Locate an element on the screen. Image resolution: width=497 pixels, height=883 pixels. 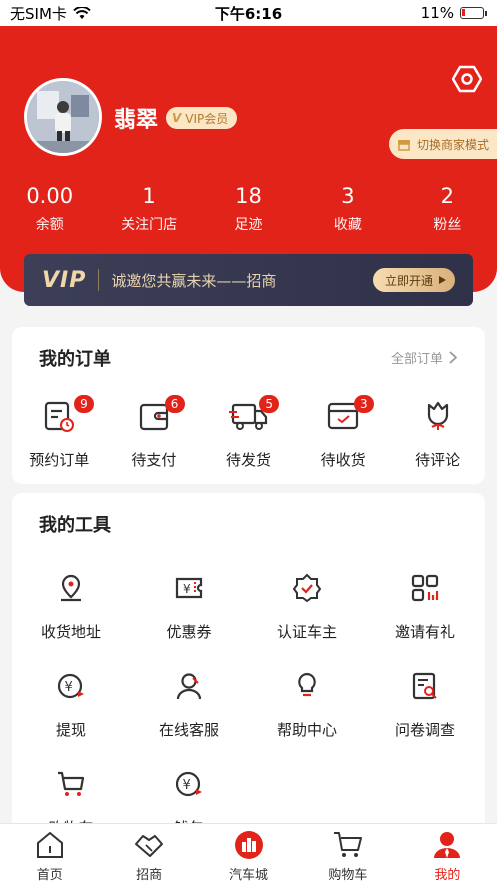
tab-cart: 购物车 is located at coordinates (347, 853).